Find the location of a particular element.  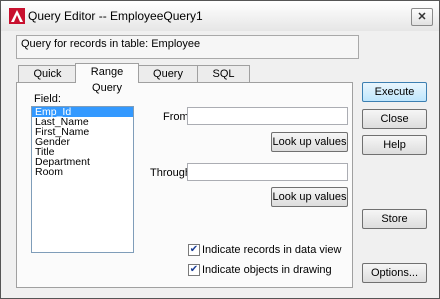

through-input is located at coordinates (267, 172).